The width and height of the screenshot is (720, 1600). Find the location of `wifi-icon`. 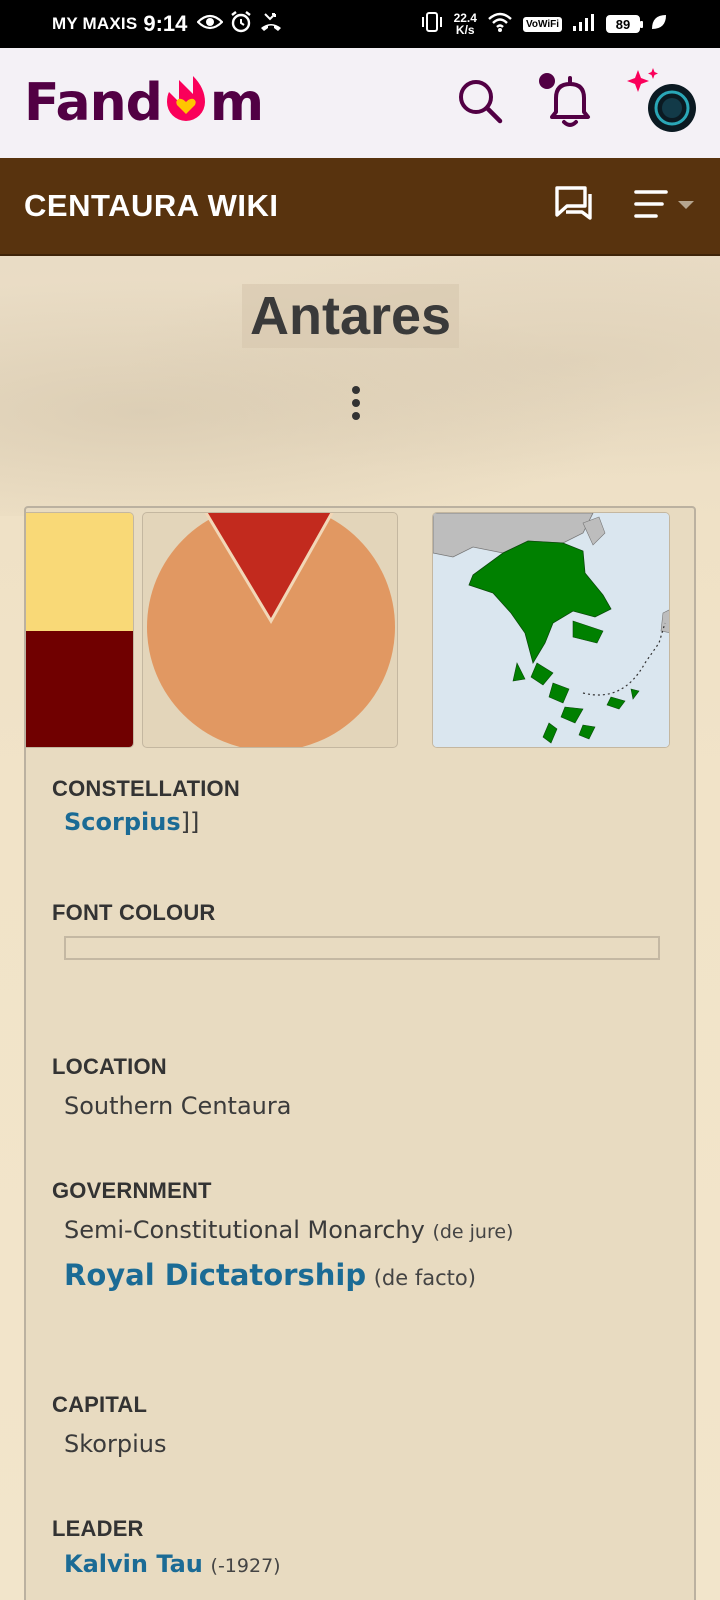

wifi-icon is located at coordinates (500, 24).